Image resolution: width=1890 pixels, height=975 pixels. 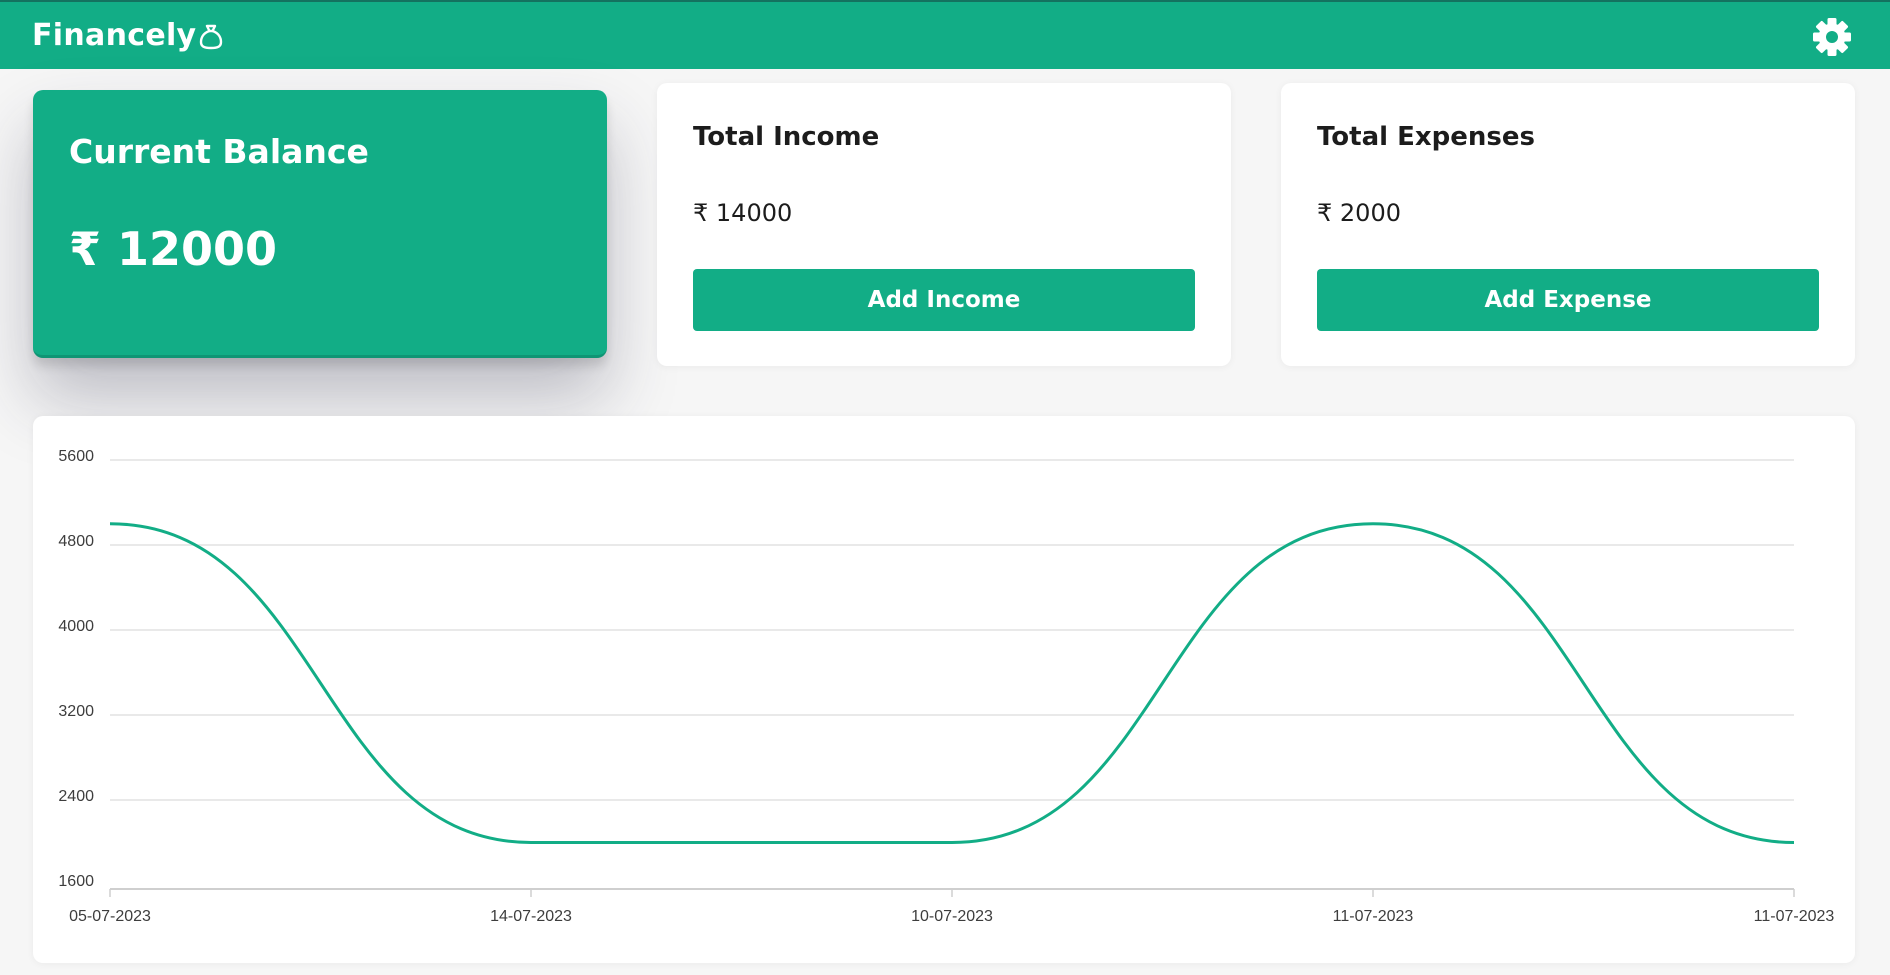 I want to click on brand-logo: Financely, so click(x=127, y=36).